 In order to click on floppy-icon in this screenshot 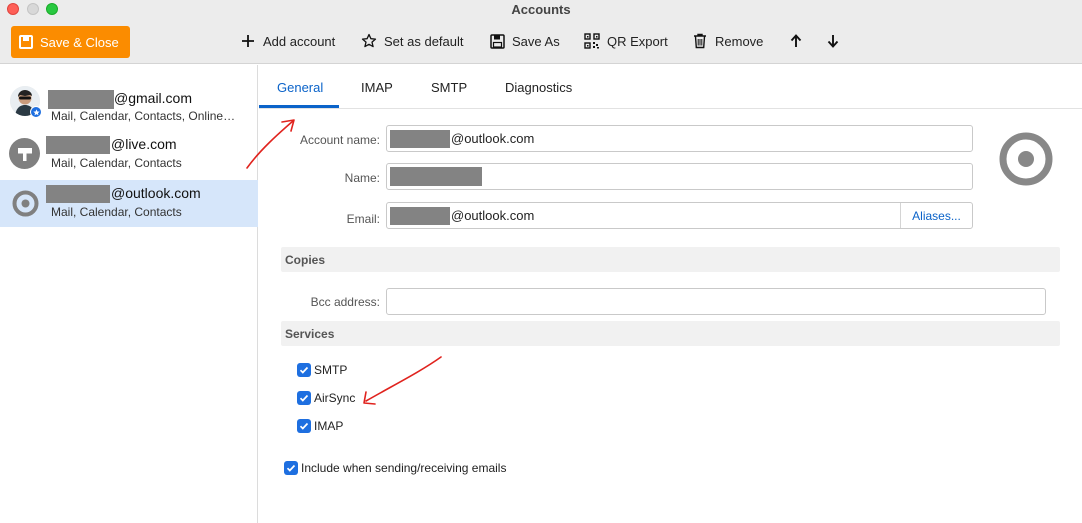, I will do `click(497, 41)`.